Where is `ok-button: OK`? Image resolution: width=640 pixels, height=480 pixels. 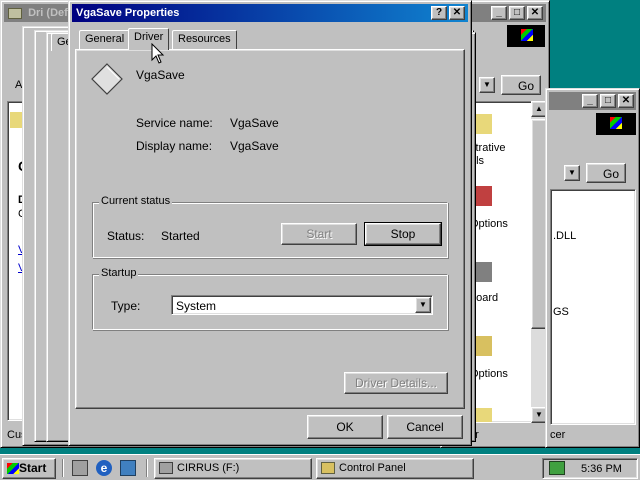
ok-button: OK is located at coordinates (345, 427).